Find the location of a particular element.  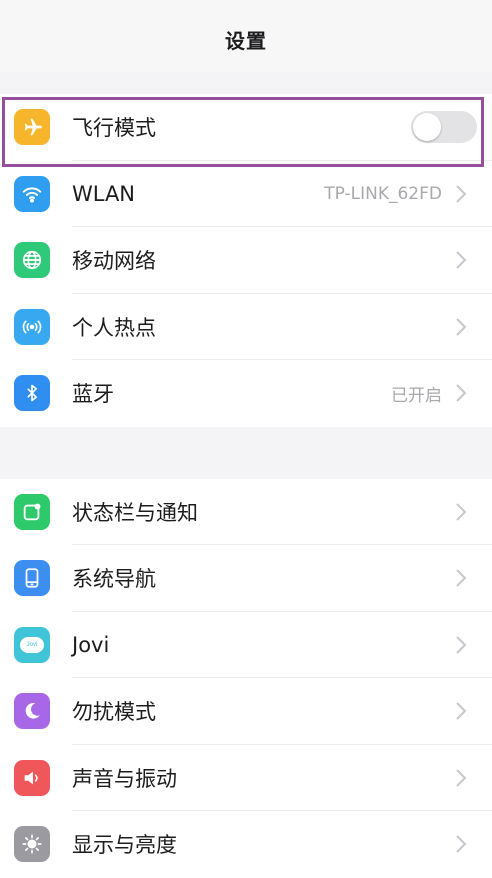

settings-item-label: 状态栏与通知 is located at coordinates (135, 512).